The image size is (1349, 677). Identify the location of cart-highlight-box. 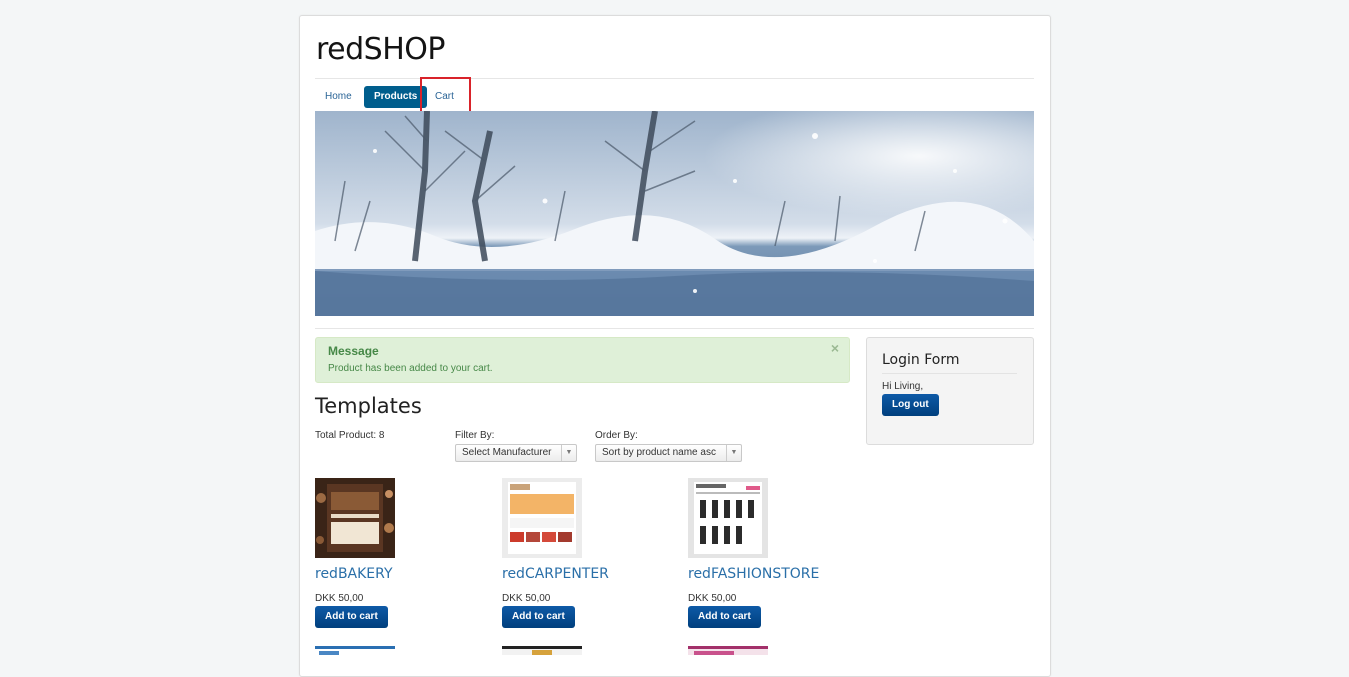
(445, 95).